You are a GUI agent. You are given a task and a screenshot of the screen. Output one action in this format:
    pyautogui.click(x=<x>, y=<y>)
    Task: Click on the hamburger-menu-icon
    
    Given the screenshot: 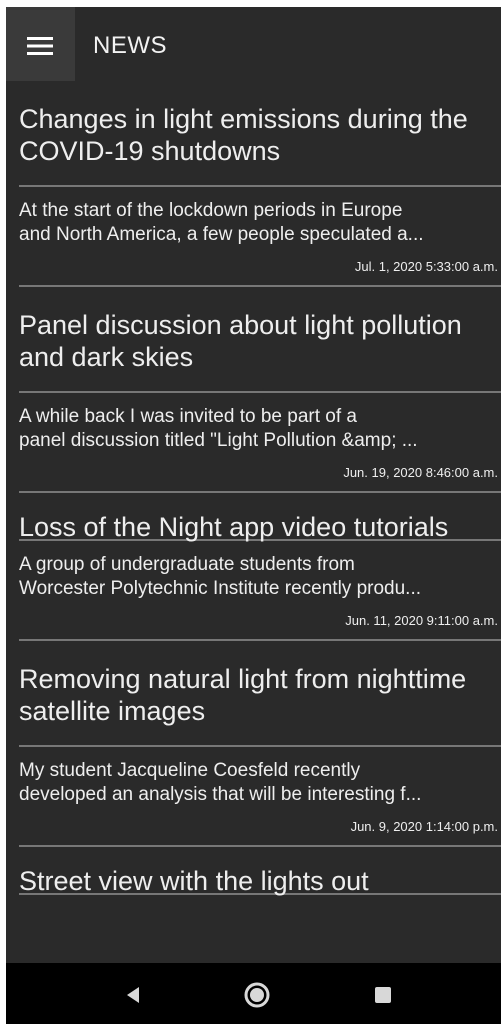 What is the action you would take?
    pyautogui.click(x=40, y=46)
    